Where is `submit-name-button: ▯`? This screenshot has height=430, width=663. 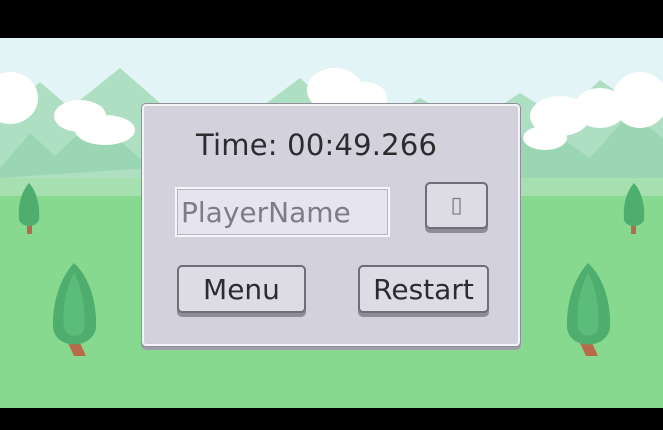
submit-name-button: ▯ is located at coordinates (456, 205).